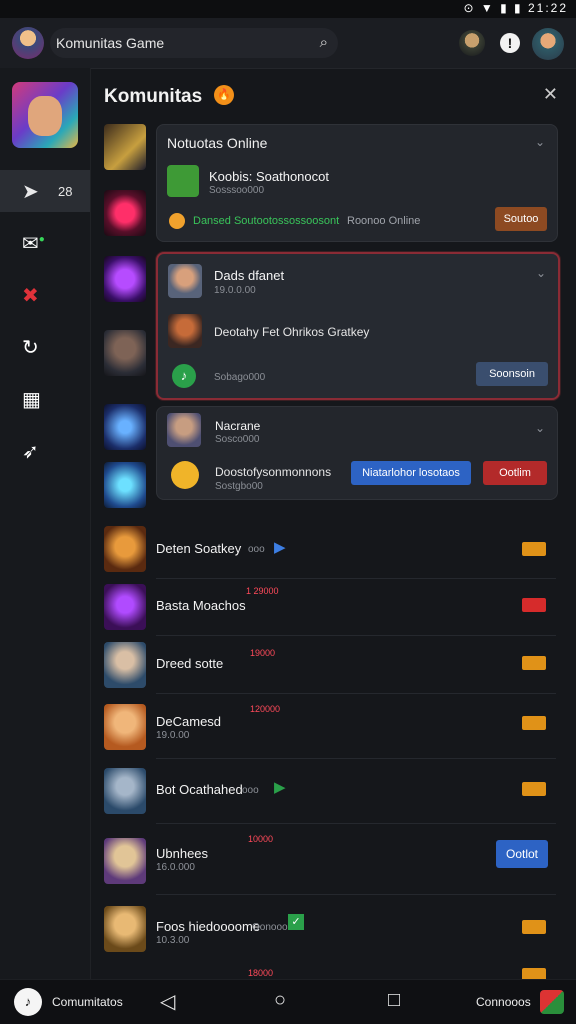 Image resolution: width=576 pixels, height=1024 pixels. What do you see at coordinates (280, 1000) in the screenshot?
I see `home-icon: ○` at bounding box center [280, 1000].